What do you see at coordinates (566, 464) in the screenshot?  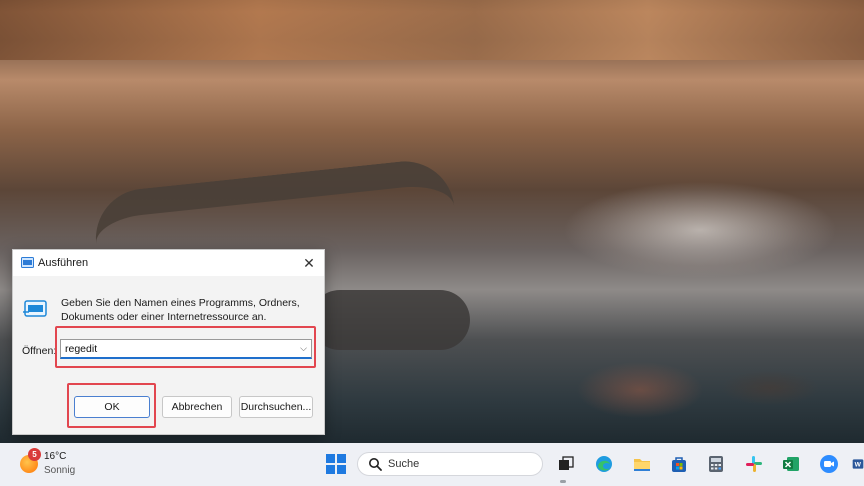 I see `task-view-icon` at bounding box center [566, 464].